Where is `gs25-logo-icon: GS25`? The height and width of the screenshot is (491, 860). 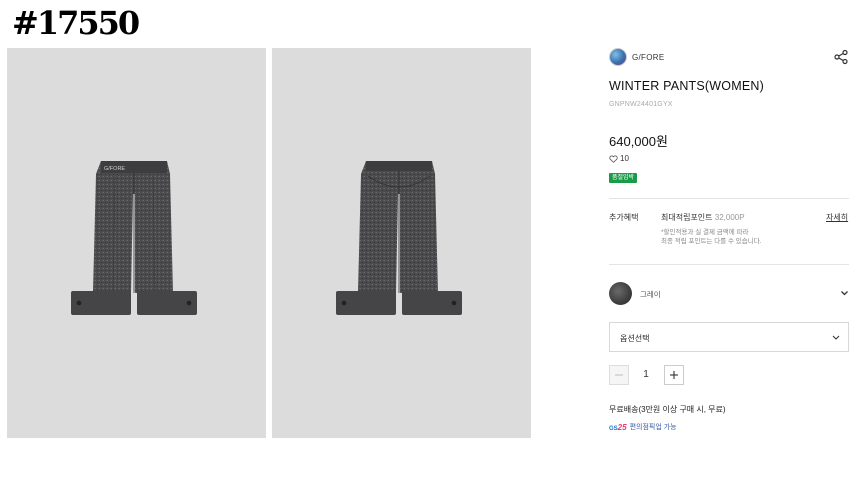 gs25-logo-icon: GS25 is located at coordinates (618, 427).